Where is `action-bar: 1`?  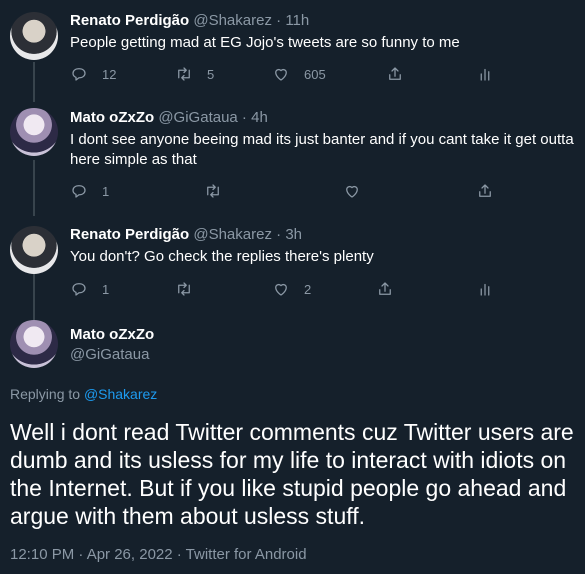
action-bar: 1 is located at coordinates (305, 192).